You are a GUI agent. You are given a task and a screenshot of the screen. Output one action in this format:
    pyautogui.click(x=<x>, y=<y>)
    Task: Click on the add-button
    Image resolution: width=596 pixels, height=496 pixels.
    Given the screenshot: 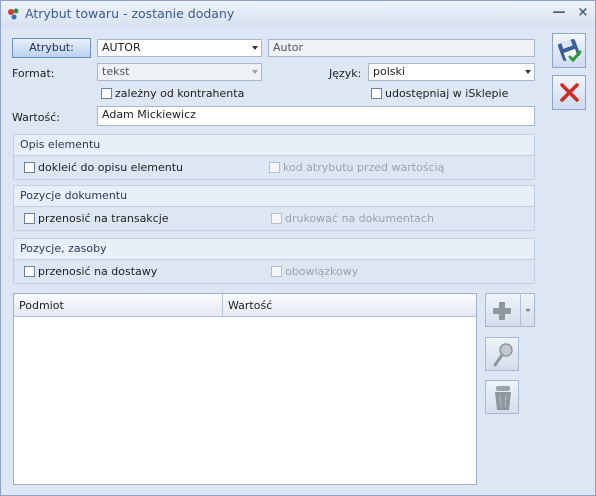 What is the action you would take?
    pyautogui.click(x=510, y=310)
    